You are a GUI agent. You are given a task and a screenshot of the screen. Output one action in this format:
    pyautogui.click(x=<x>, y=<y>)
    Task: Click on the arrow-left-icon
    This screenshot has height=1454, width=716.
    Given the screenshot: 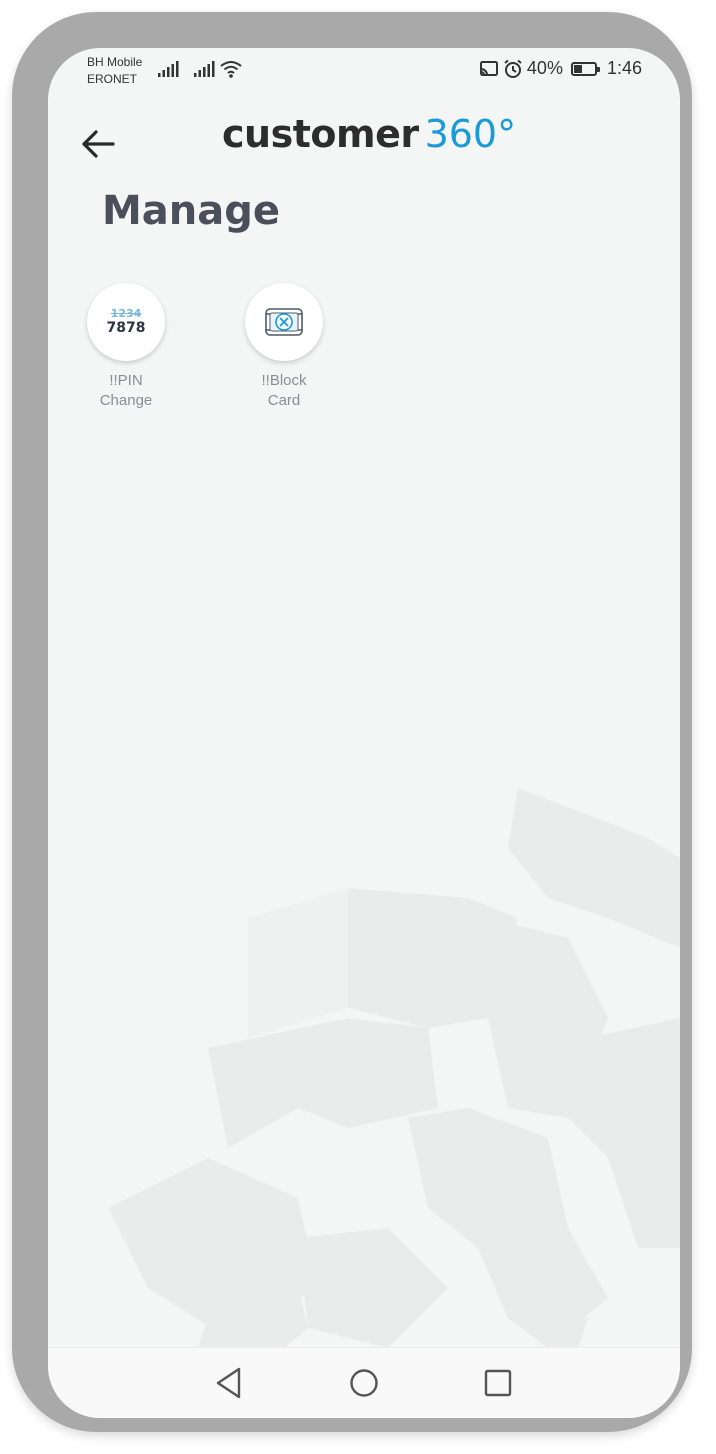 What is the action you would take?
    pyautogui.click(x=98, y=144)
    